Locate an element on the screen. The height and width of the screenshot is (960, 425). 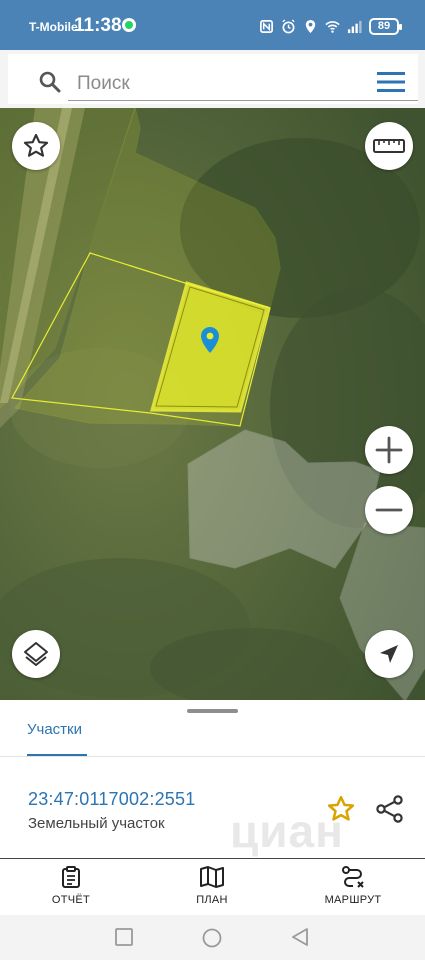
star-icon is located at coordinates (36, 145).